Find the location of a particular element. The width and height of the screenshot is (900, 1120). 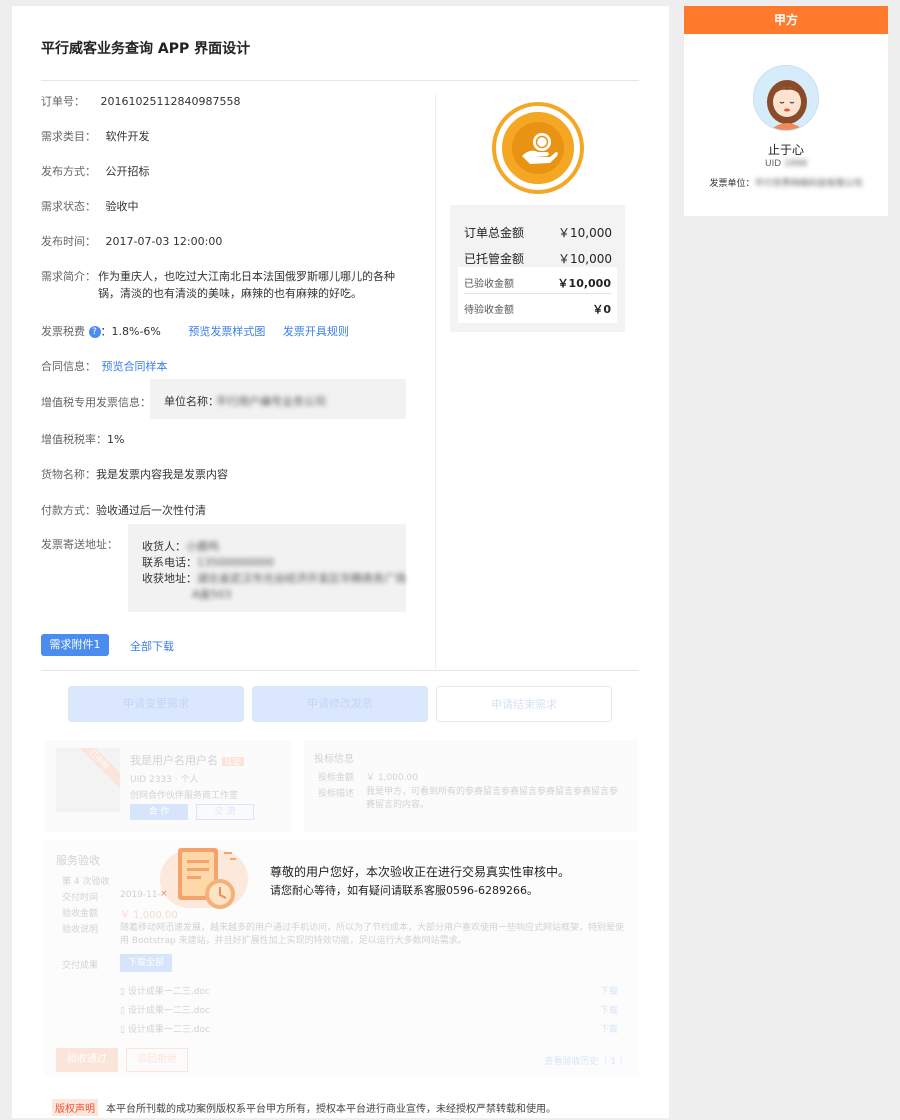

desc-label: 需求简介： is located at coordinates (68, 276).